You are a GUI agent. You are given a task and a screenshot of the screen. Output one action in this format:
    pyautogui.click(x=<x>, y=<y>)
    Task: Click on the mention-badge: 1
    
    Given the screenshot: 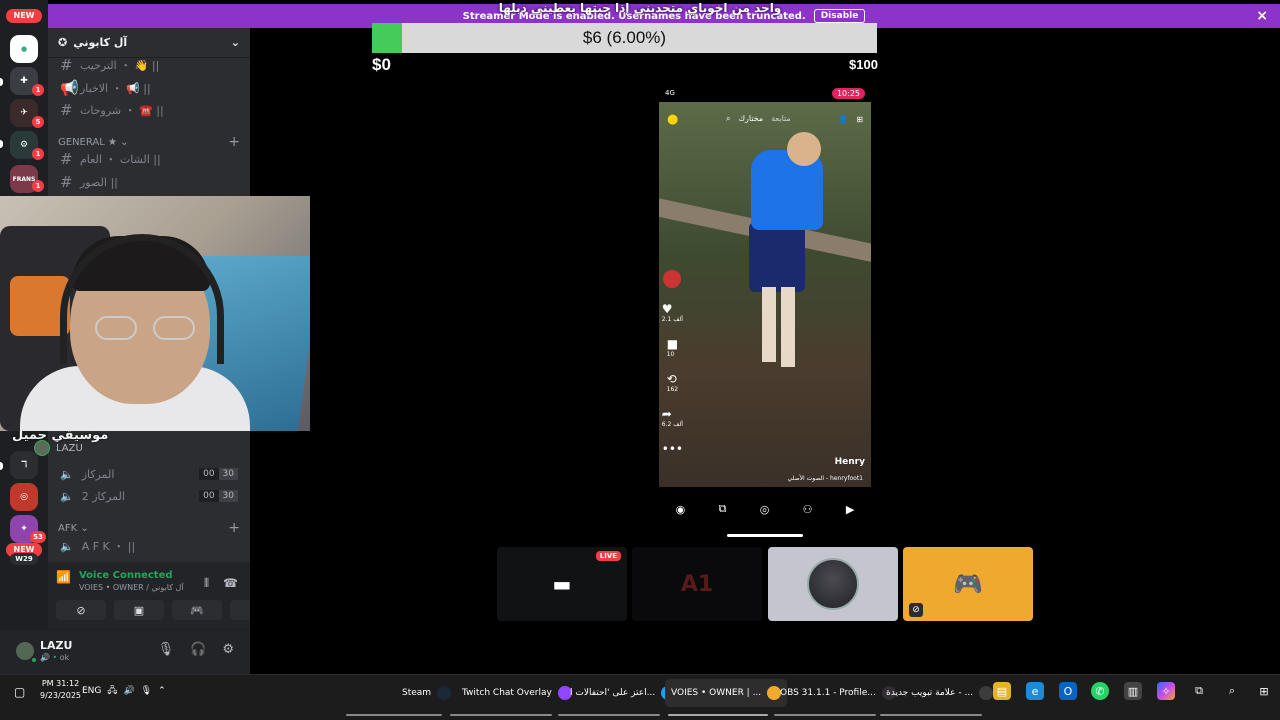 What is the action you would take?
    pyautogui.click(x=38, y=154)
    